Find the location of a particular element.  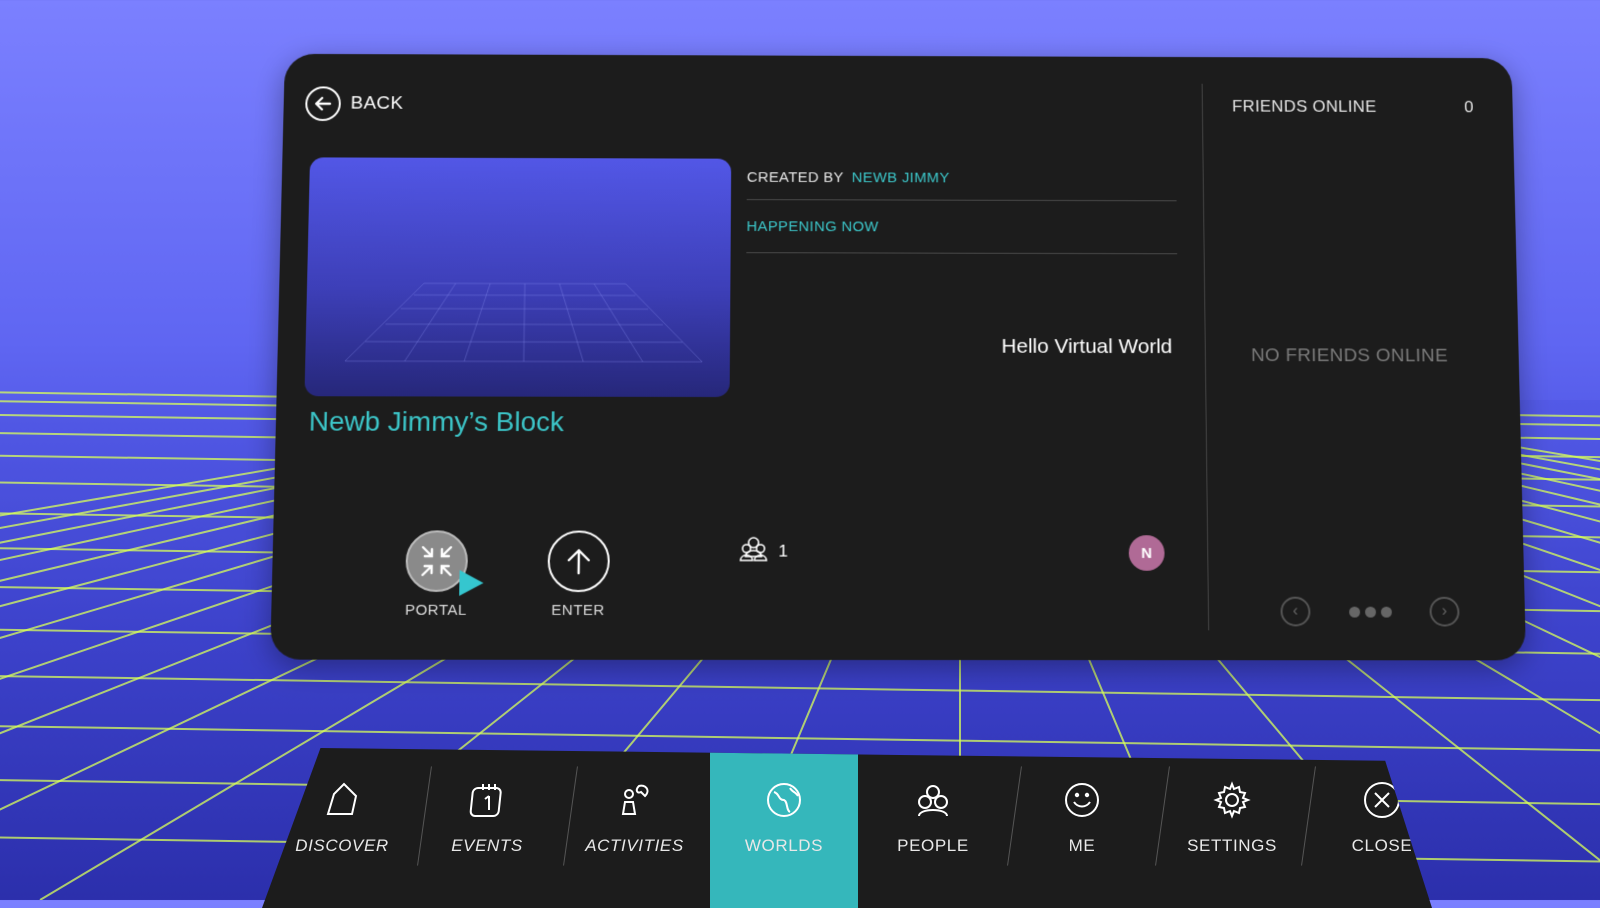

back-button: BACK is located at coordinates (354, 103).